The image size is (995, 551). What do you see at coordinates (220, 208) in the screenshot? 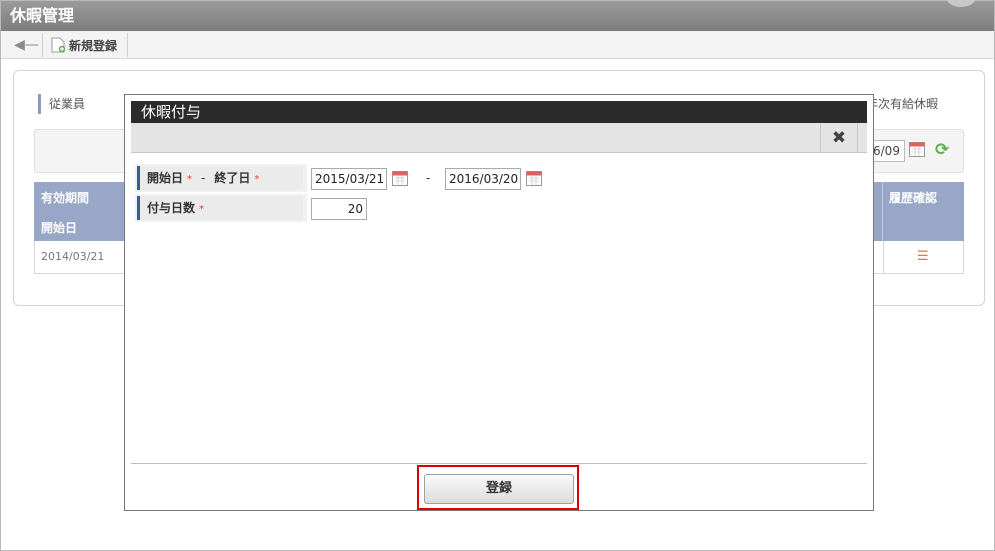
I see `grant-days-label-cell: 付与日数 *` at bounding box center [220, 208].